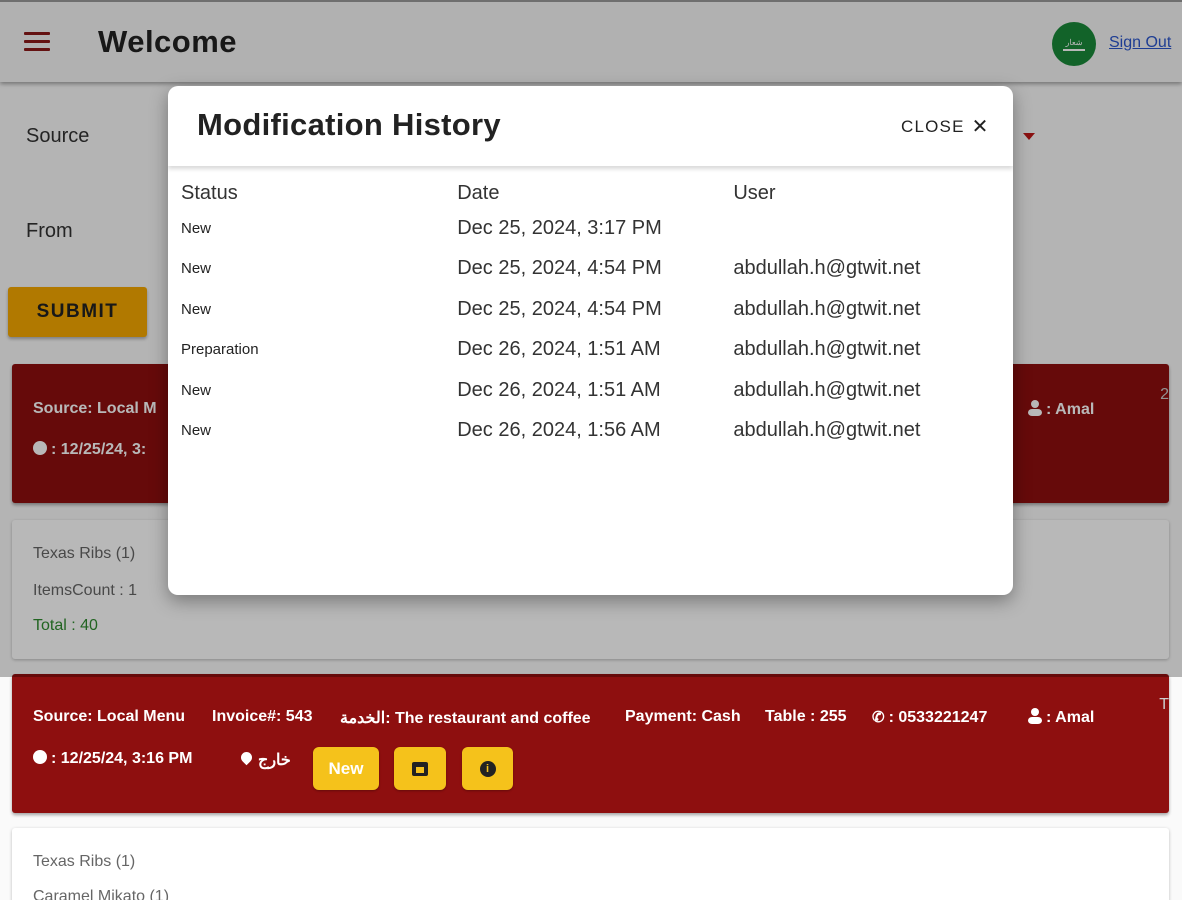 The height and width of the screenshot is (900, 1182). I want to click on order-user-text: : Amal, so click(1070, 717).